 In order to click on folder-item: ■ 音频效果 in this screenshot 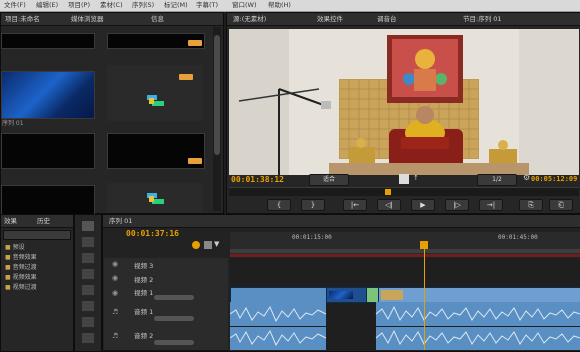, I will do `click(21, 258)`.